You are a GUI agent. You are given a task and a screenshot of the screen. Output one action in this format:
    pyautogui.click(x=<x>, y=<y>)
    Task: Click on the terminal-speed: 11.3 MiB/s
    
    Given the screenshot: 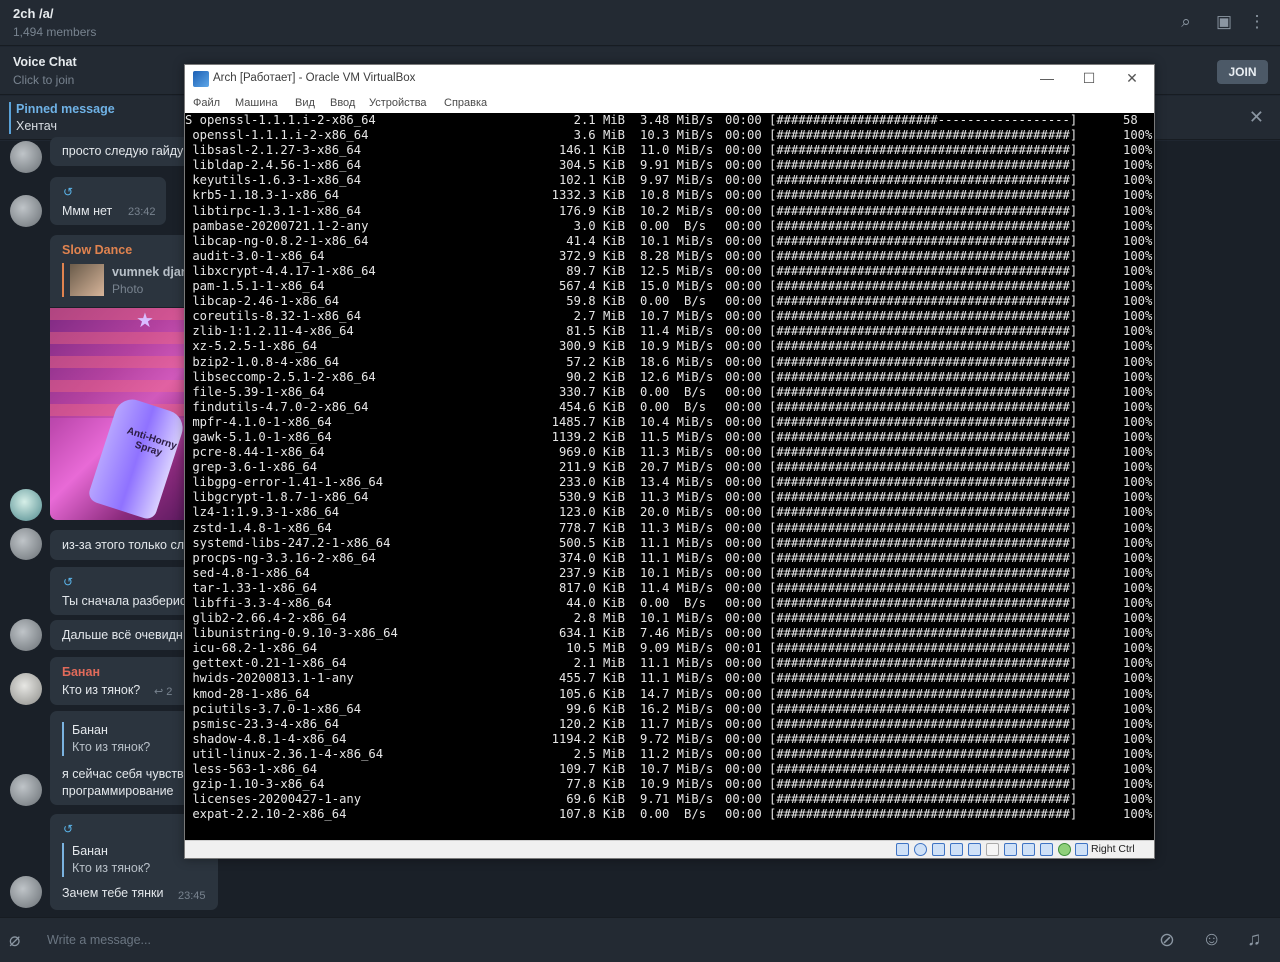 What is the action you would take?
    pyautogui.click(x=677, y=527)
    